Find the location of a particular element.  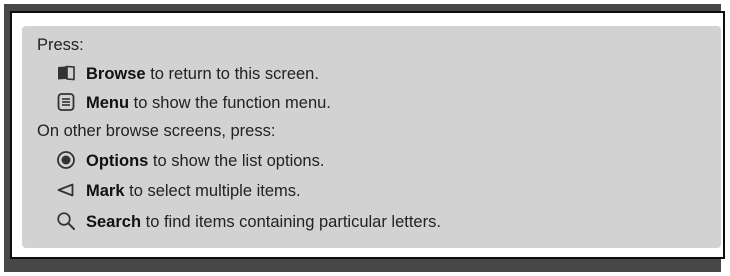

options-radio-icon is located at coordinates (66, 160).